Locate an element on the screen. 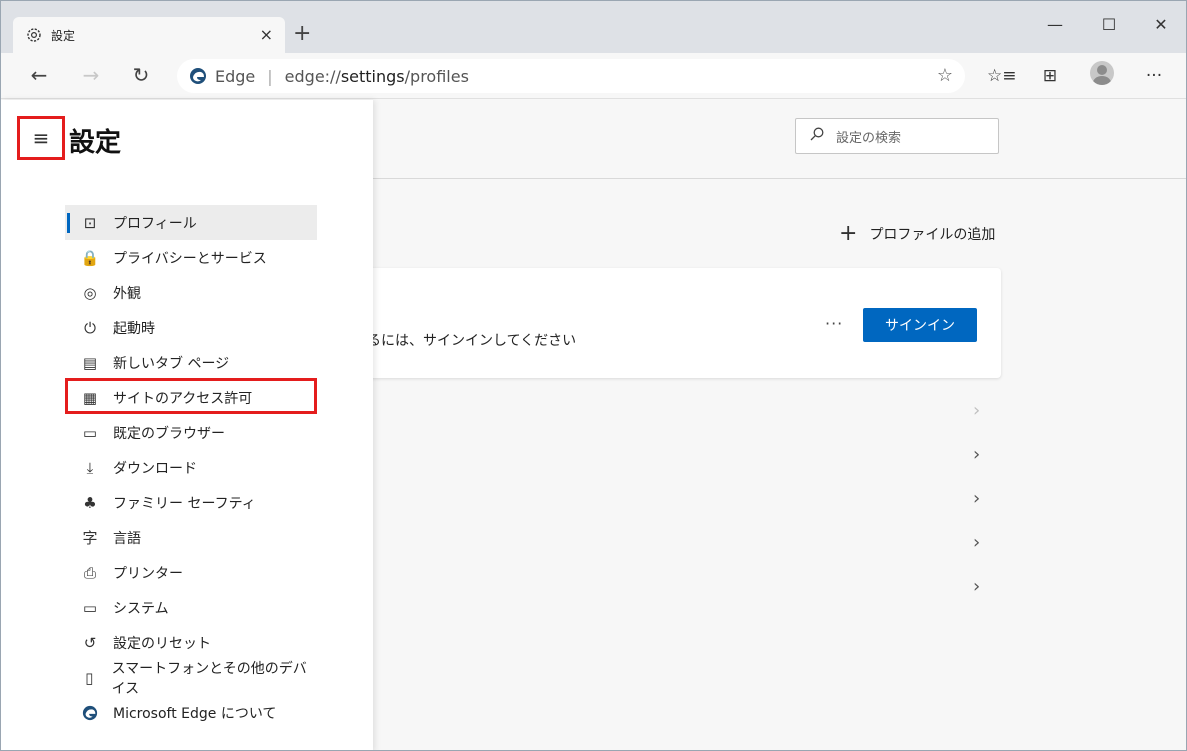 The height and width of the screenshot is (751, 1187). palette-icon: ◎ is located at coordinates (90, 292).